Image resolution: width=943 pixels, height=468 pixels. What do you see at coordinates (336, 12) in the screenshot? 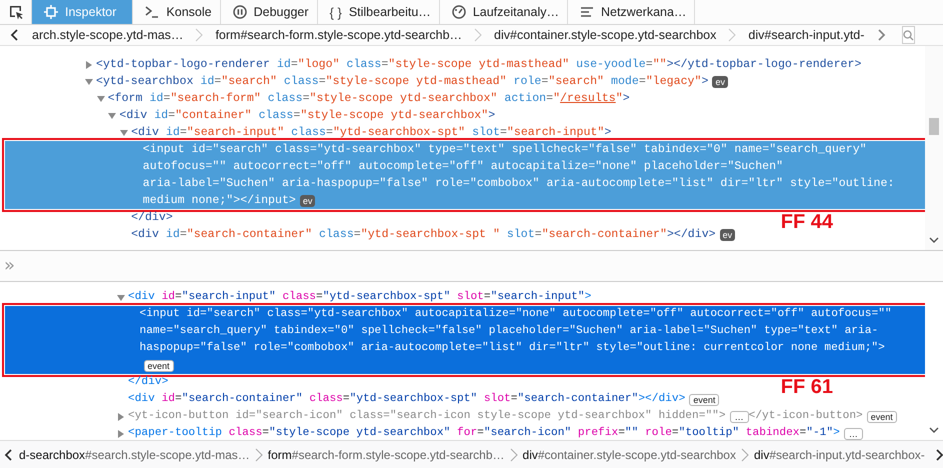
I see `braces-icon: { }` at bounding box center [336, 12].